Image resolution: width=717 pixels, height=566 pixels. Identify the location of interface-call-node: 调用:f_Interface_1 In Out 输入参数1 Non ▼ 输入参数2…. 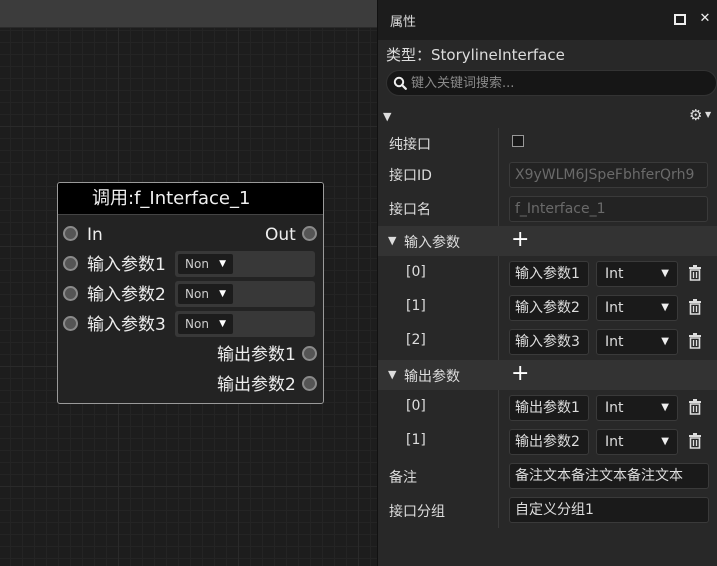
(190, 293).